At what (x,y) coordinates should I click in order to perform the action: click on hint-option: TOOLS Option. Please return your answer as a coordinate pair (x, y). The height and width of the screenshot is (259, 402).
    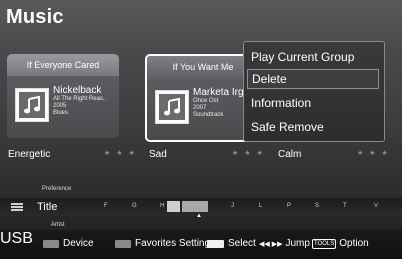
    Looking at the image, I should click on (340, 243).